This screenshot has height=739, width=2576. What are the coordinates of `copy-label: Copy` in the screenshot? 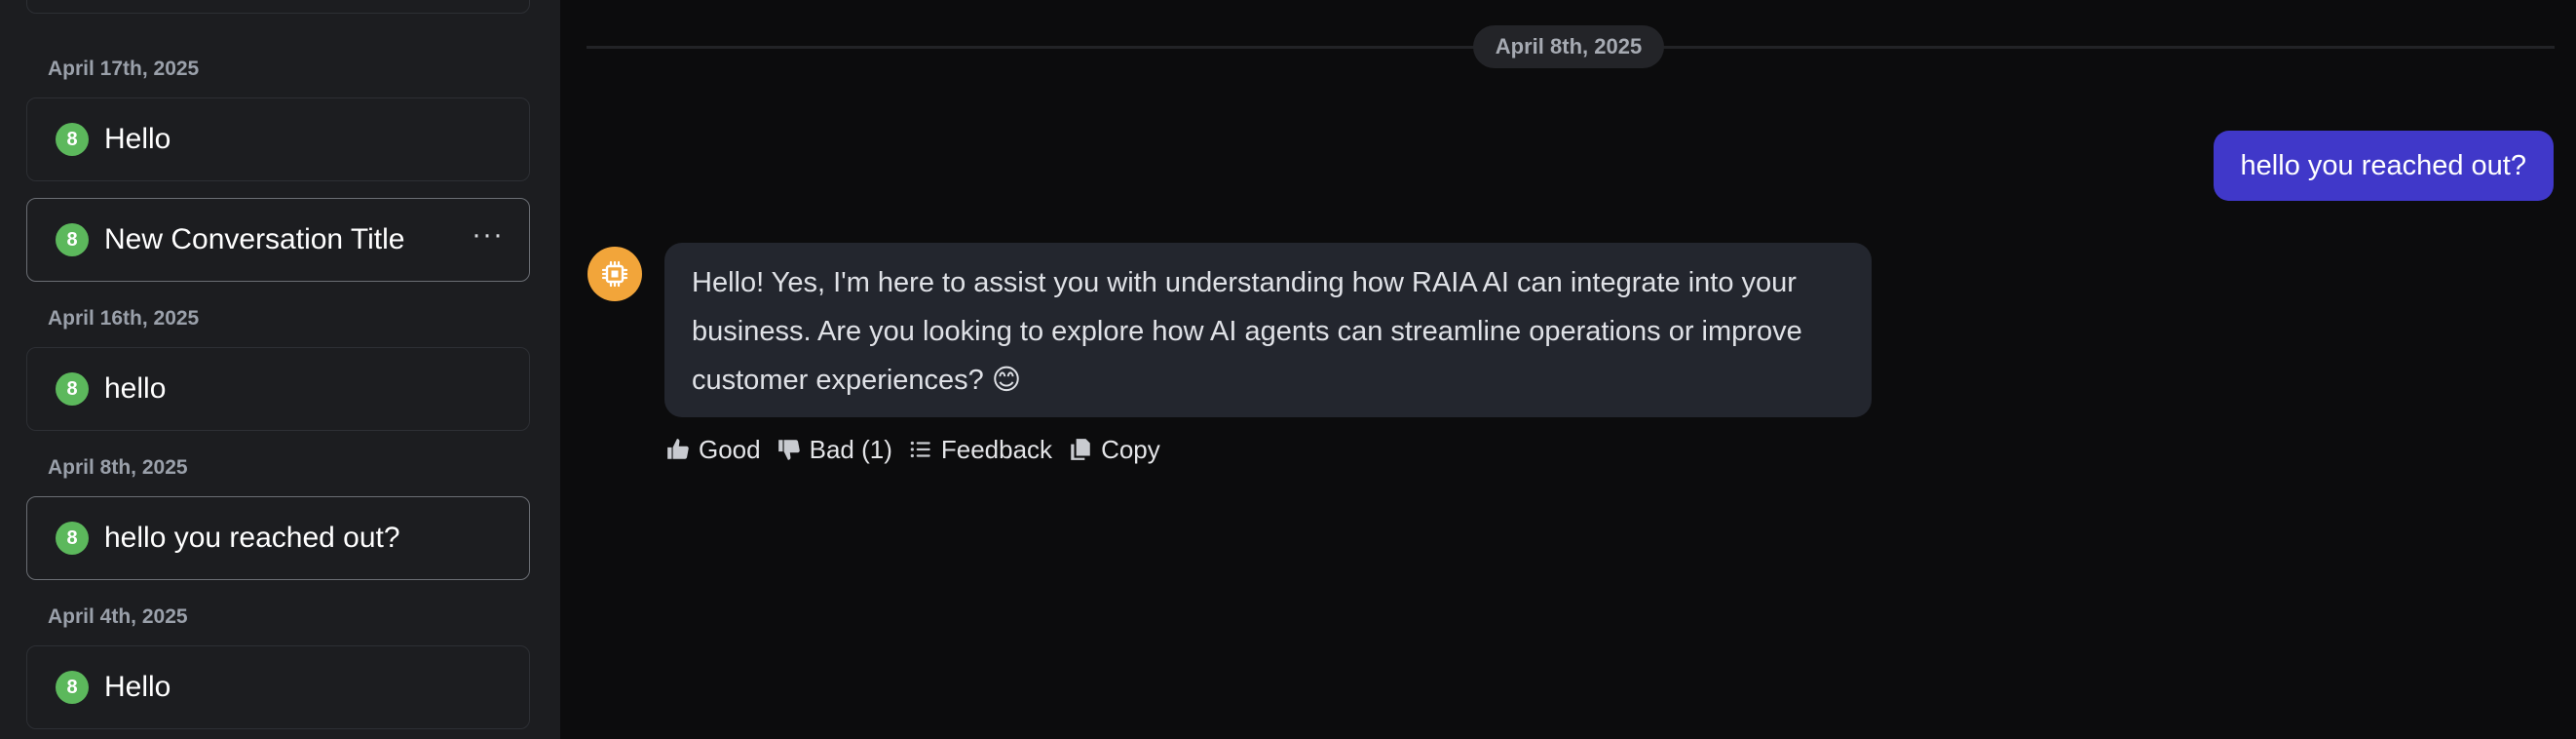 It's located at (1130, 449).